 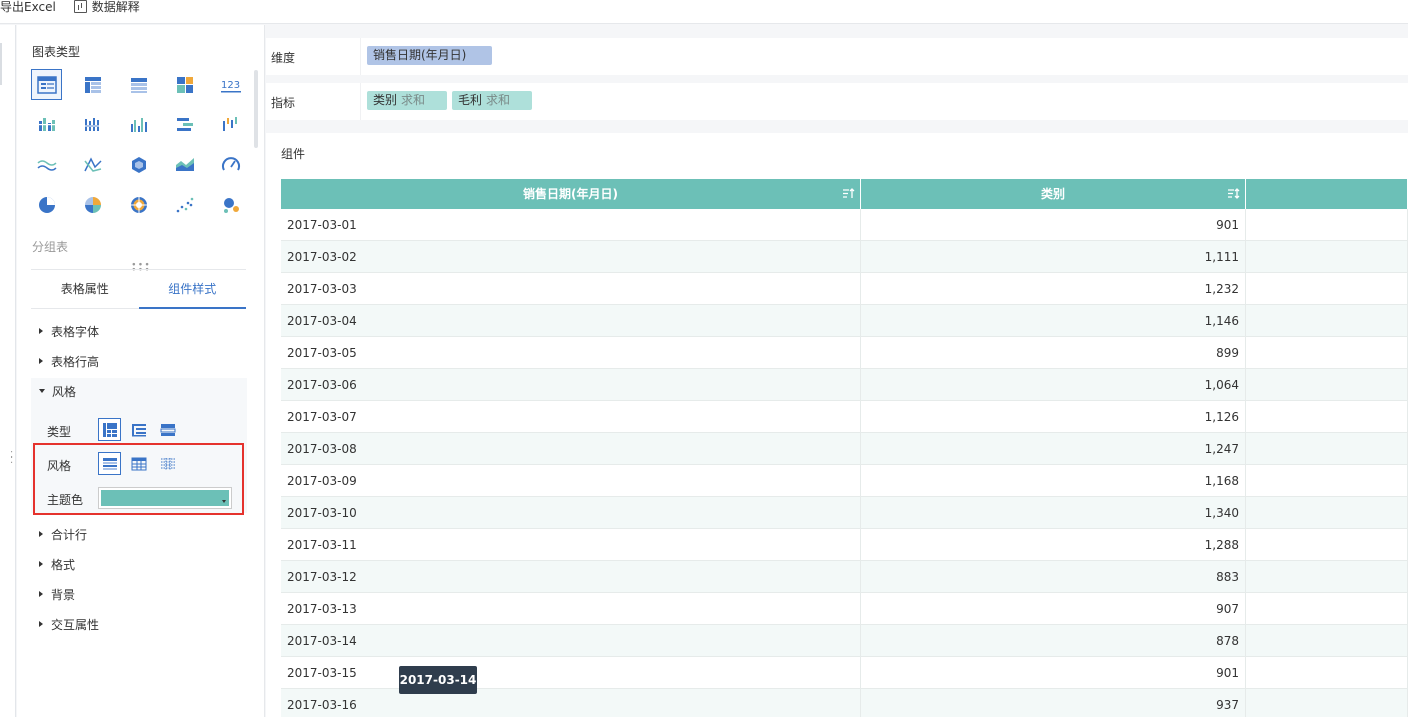 I want to click on chart-type-rose-pie, so click(x=92, y=204).